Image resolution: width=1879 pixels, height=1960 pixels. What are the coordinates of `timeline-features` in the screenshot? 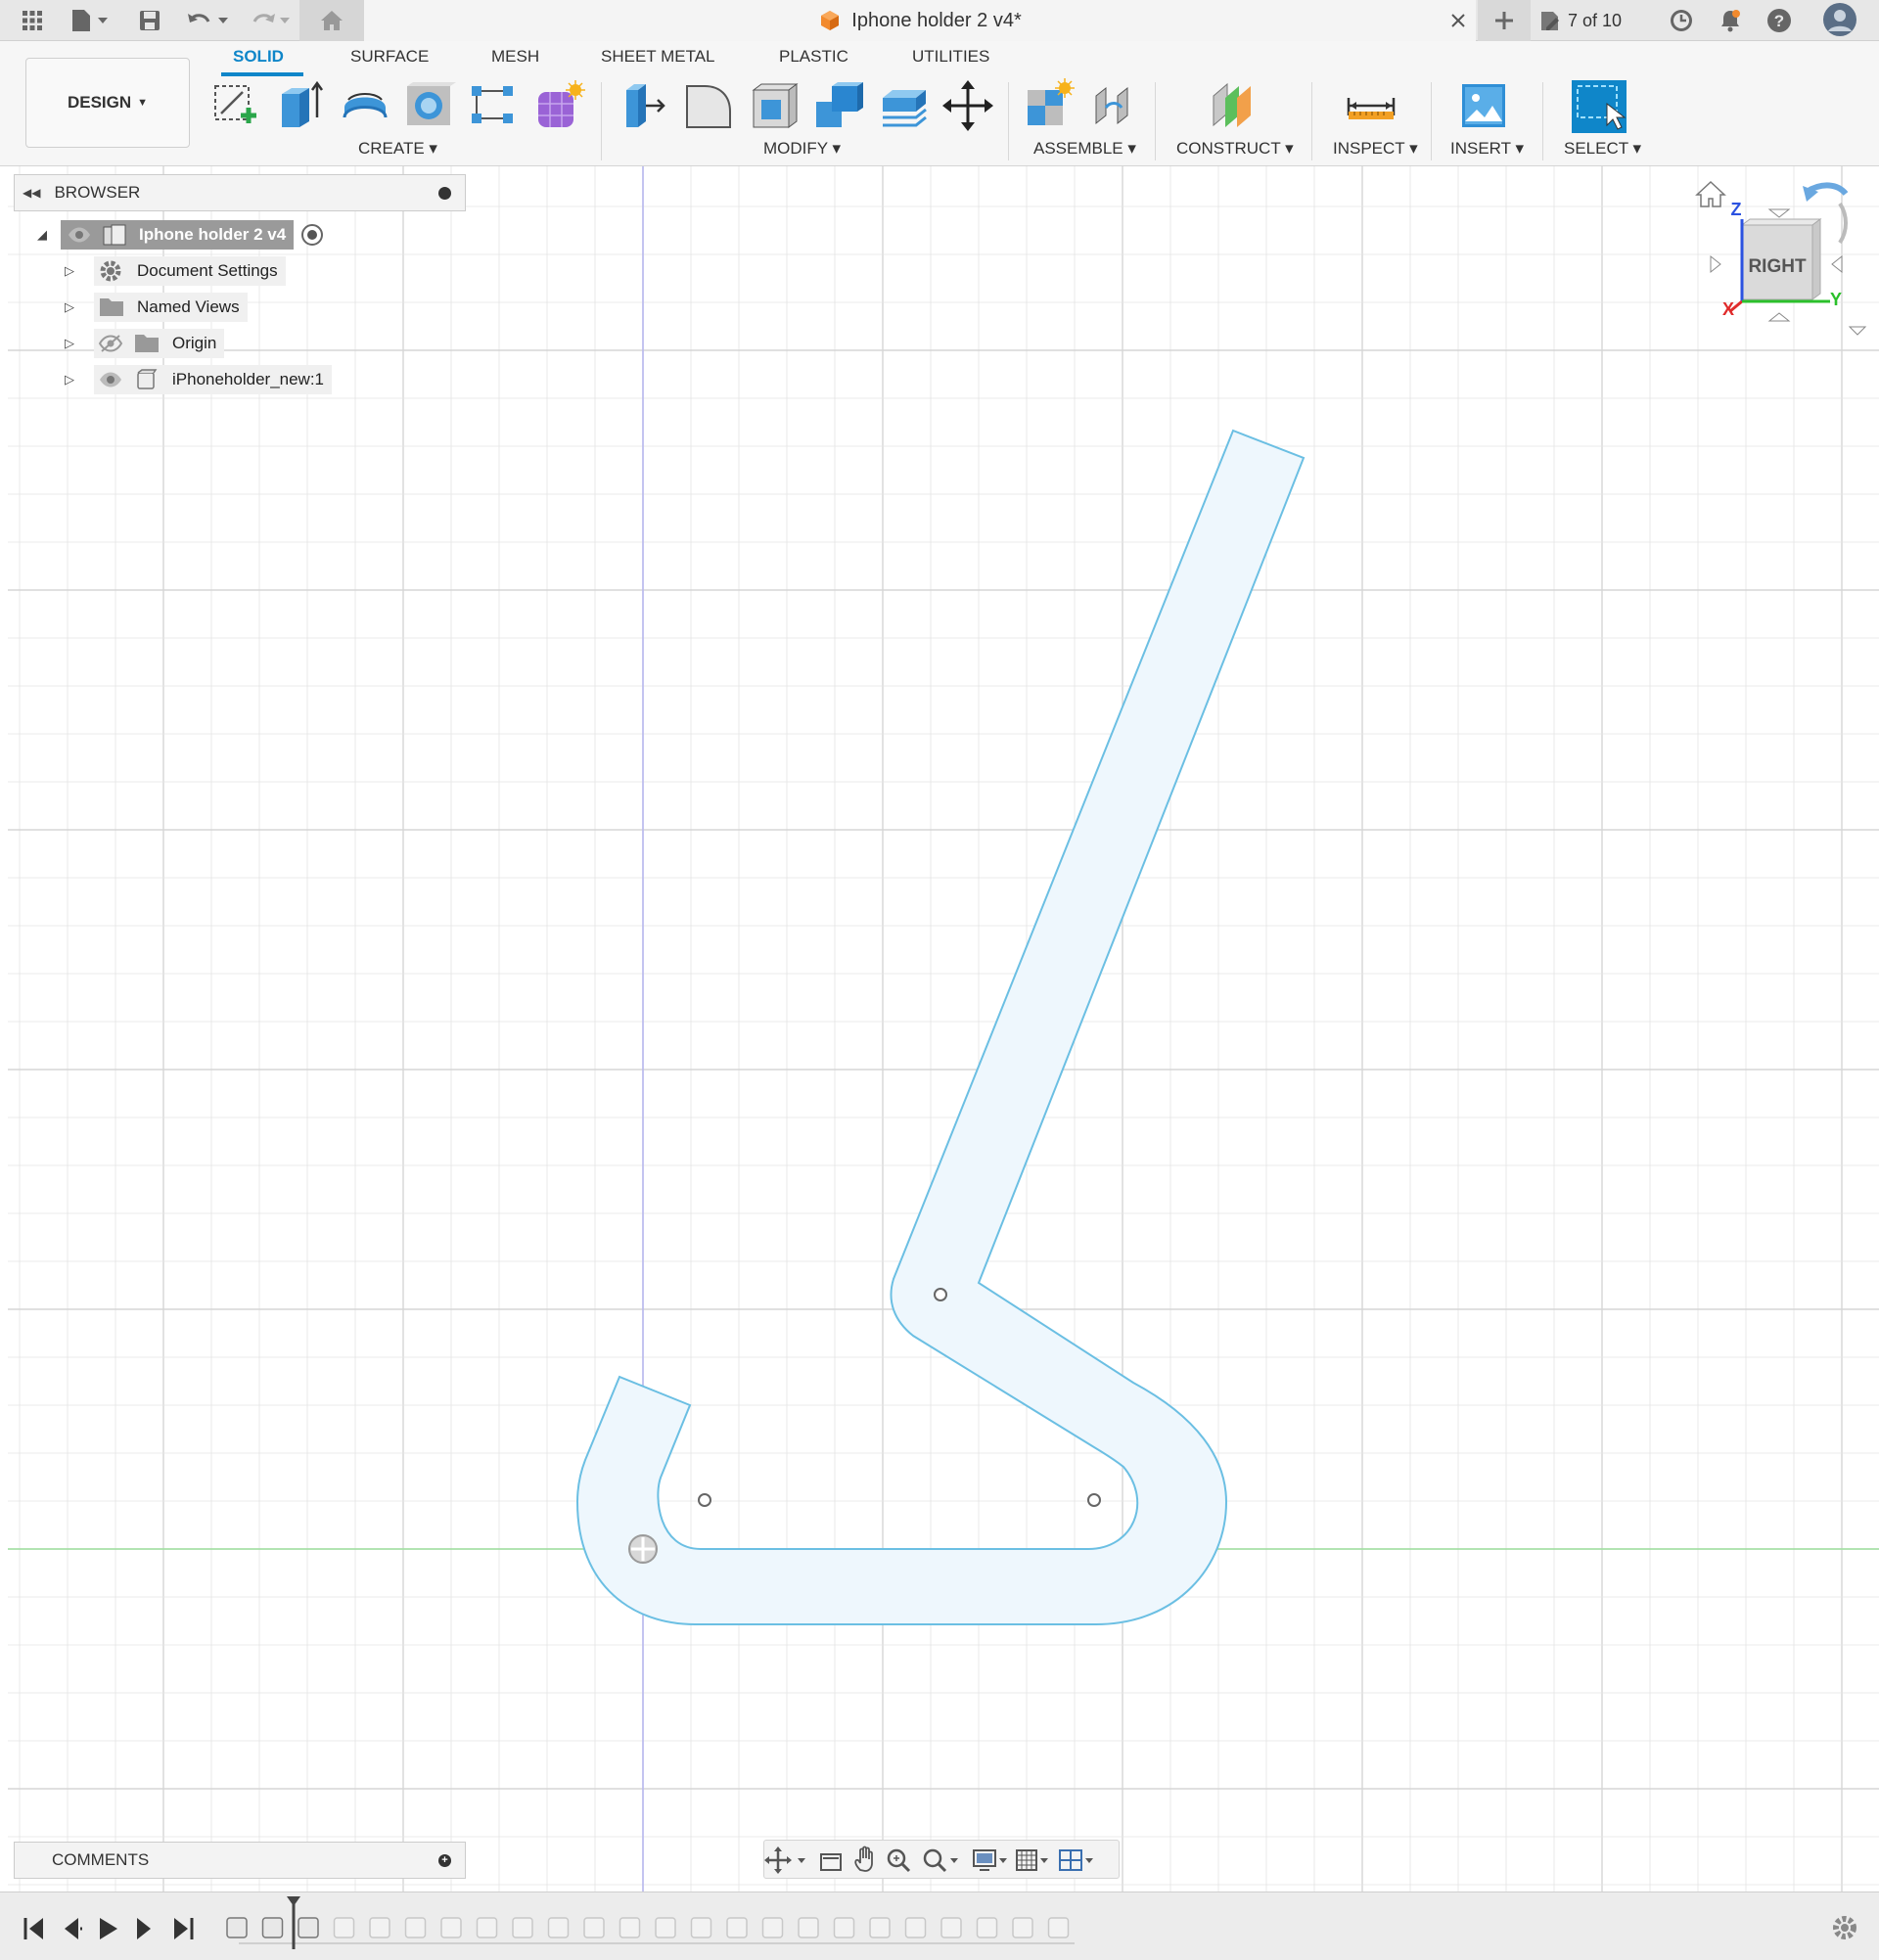 It's located at (648, 1927).